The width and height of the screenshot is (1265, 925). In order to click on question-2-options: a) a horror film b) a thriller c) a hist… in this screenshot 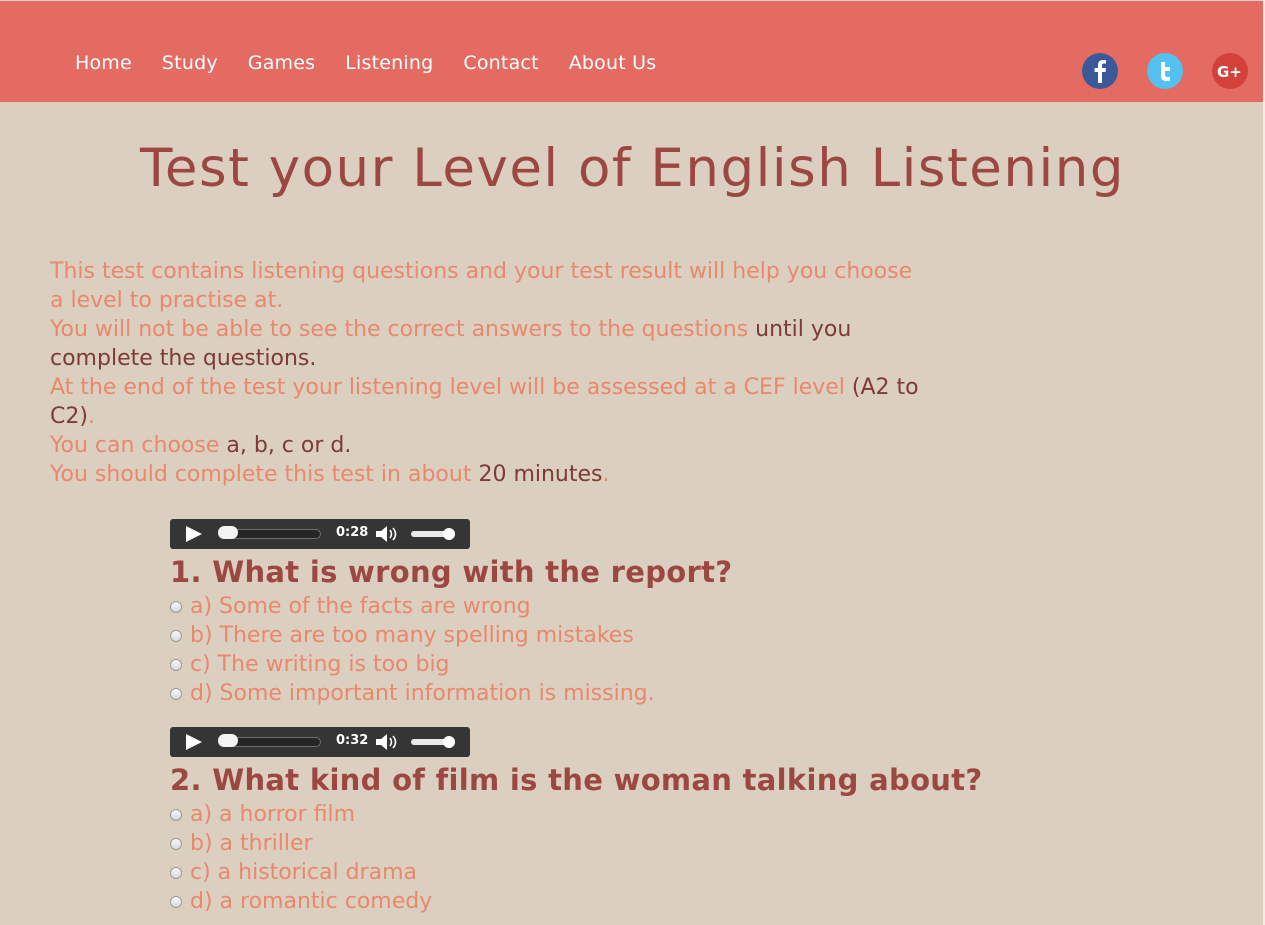, I will do `click(301, 858)`.